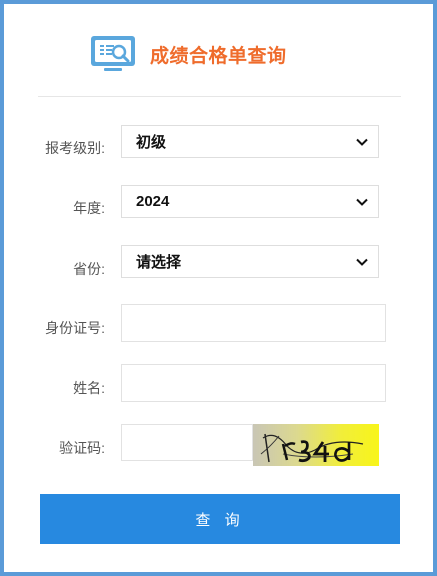 The width and height of the screenshot is (437, 576). I want to click on province-label: 省份:, so click(89, 269).